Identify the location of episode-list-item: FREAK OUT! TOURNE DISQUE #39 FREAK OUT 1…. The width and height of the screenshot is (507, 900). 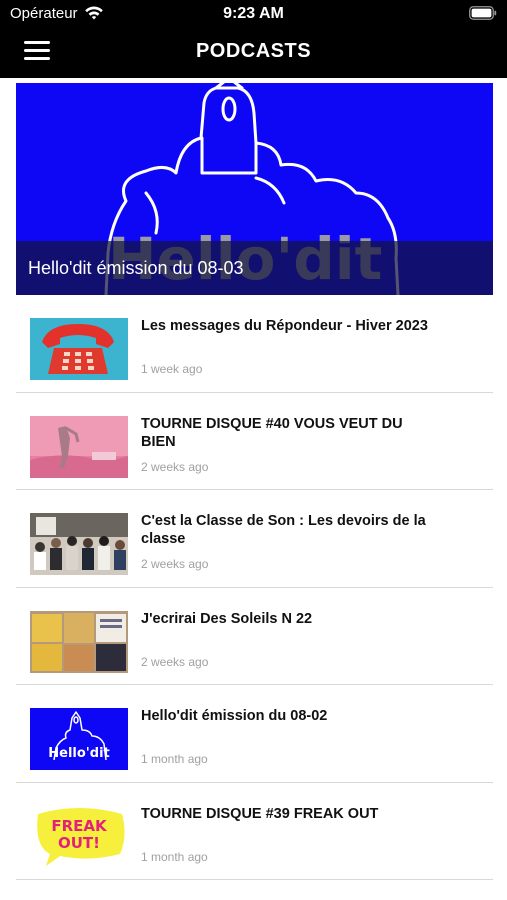
(254, 831).